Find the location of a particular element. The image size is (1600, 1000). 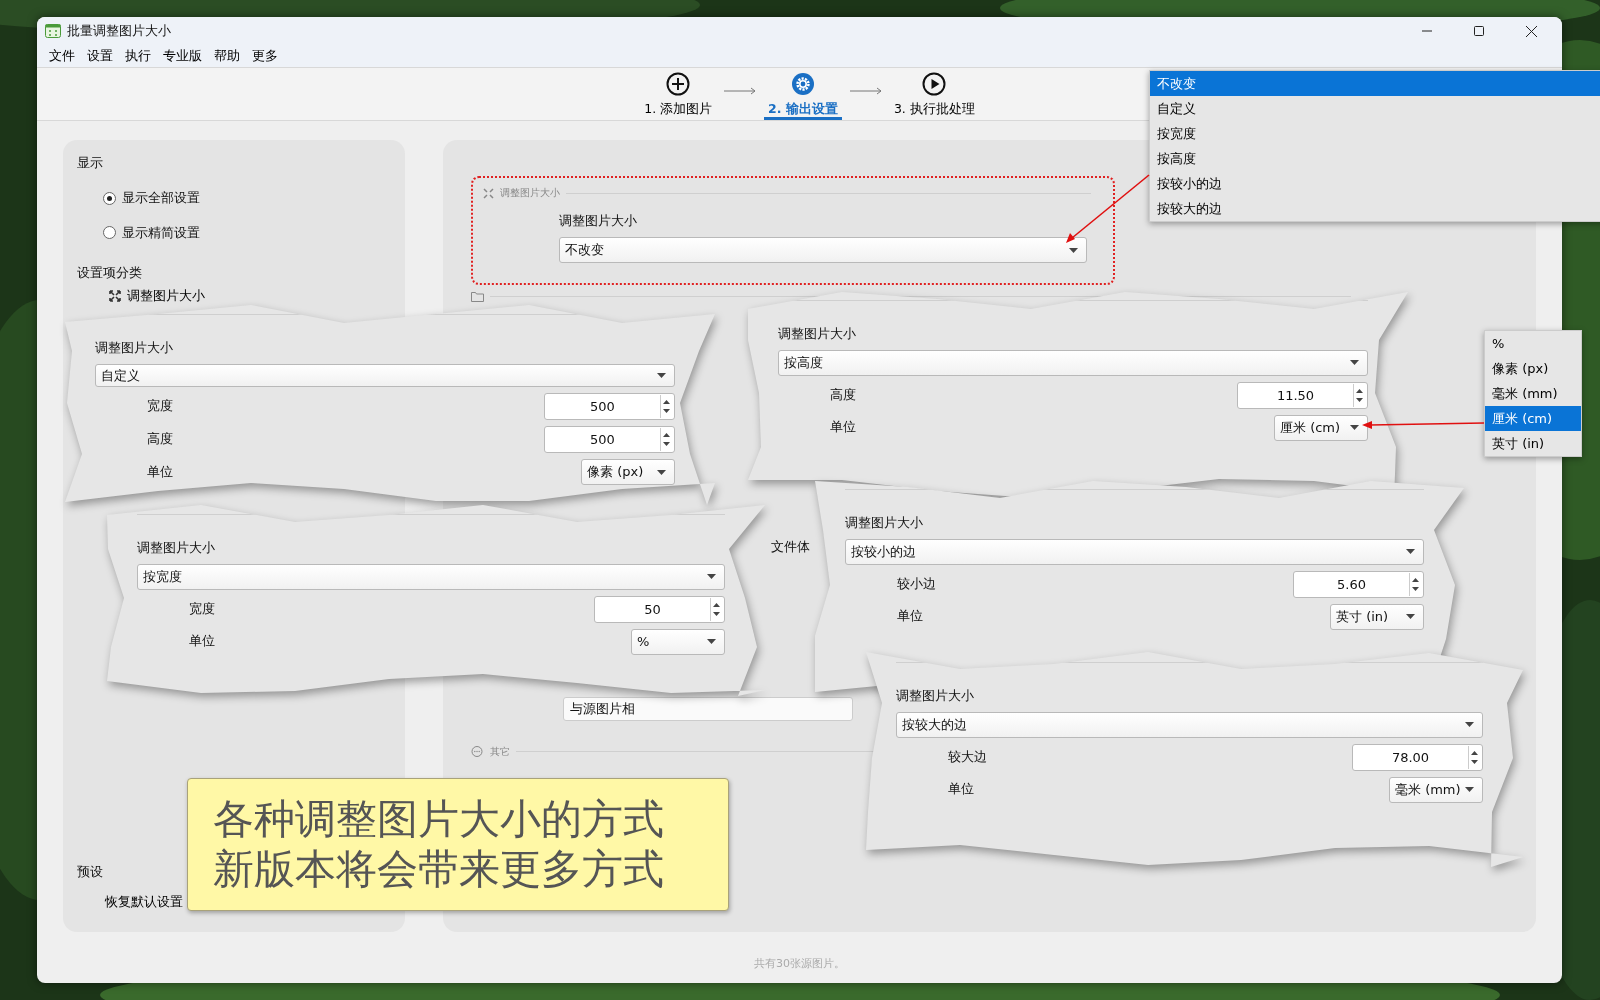

section-title: 其它 is located at coordinates (500, 751).